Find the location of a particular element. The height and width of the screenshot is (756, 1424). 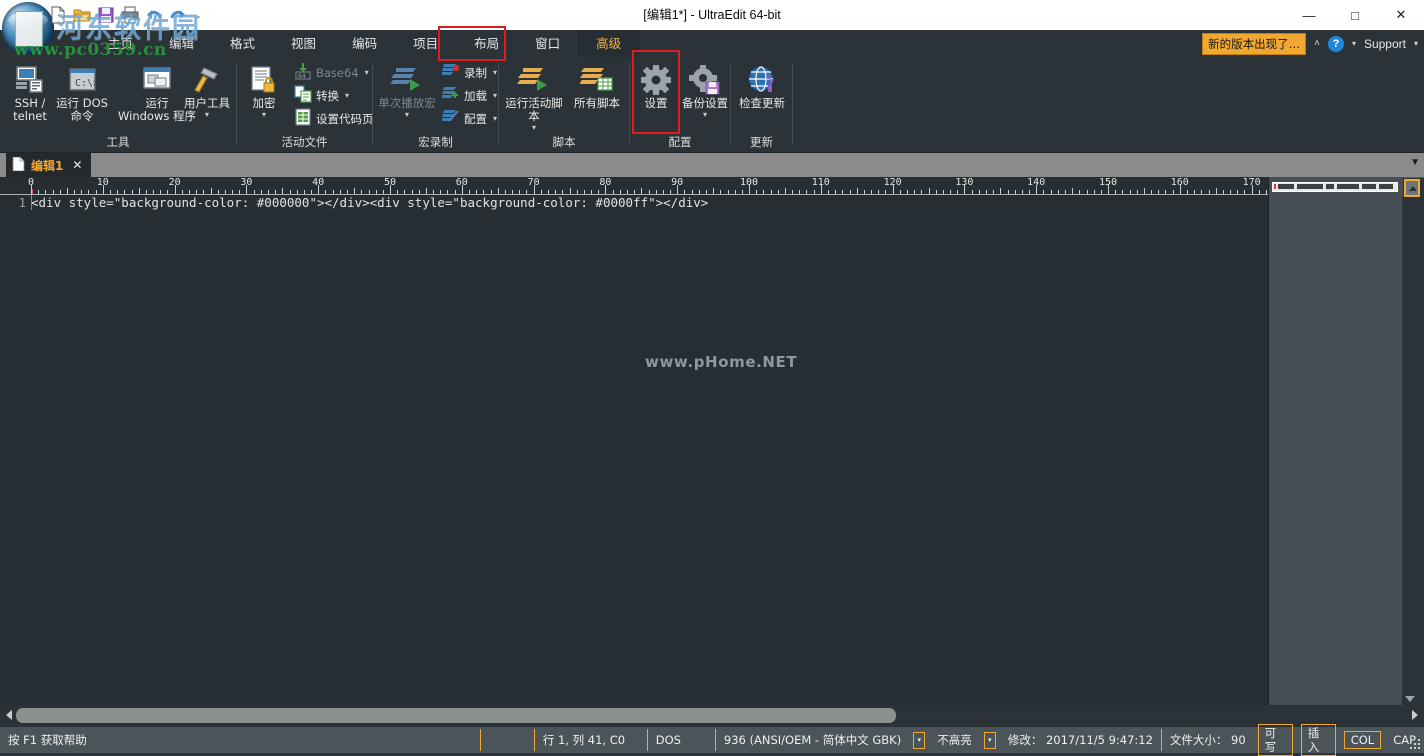

ribbon-tab-project: 项目 is located at coordinates (425, 43).